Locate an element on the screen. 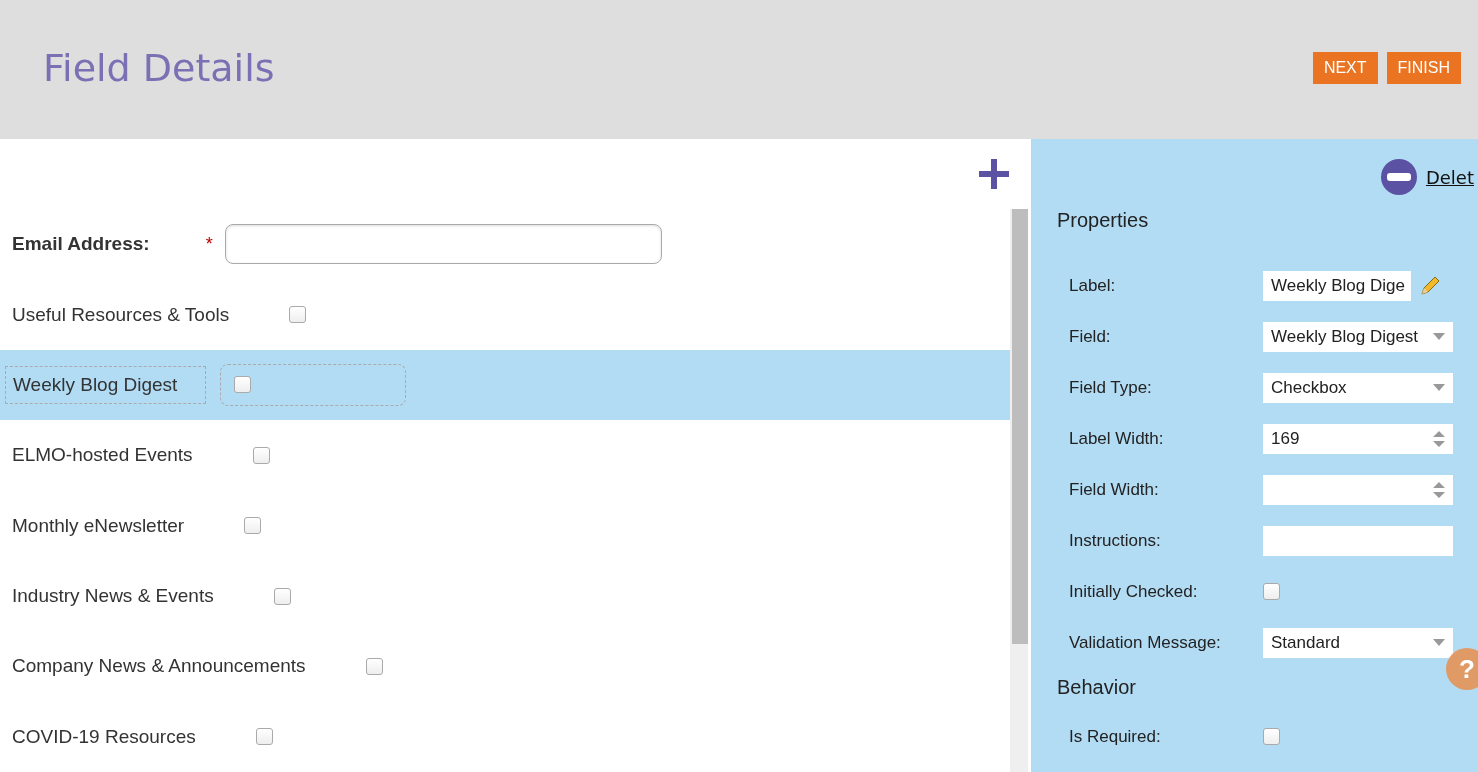 The width and height of the screenshot is (1478, 772). checkbox-frame is located at coordinates (313, 384).